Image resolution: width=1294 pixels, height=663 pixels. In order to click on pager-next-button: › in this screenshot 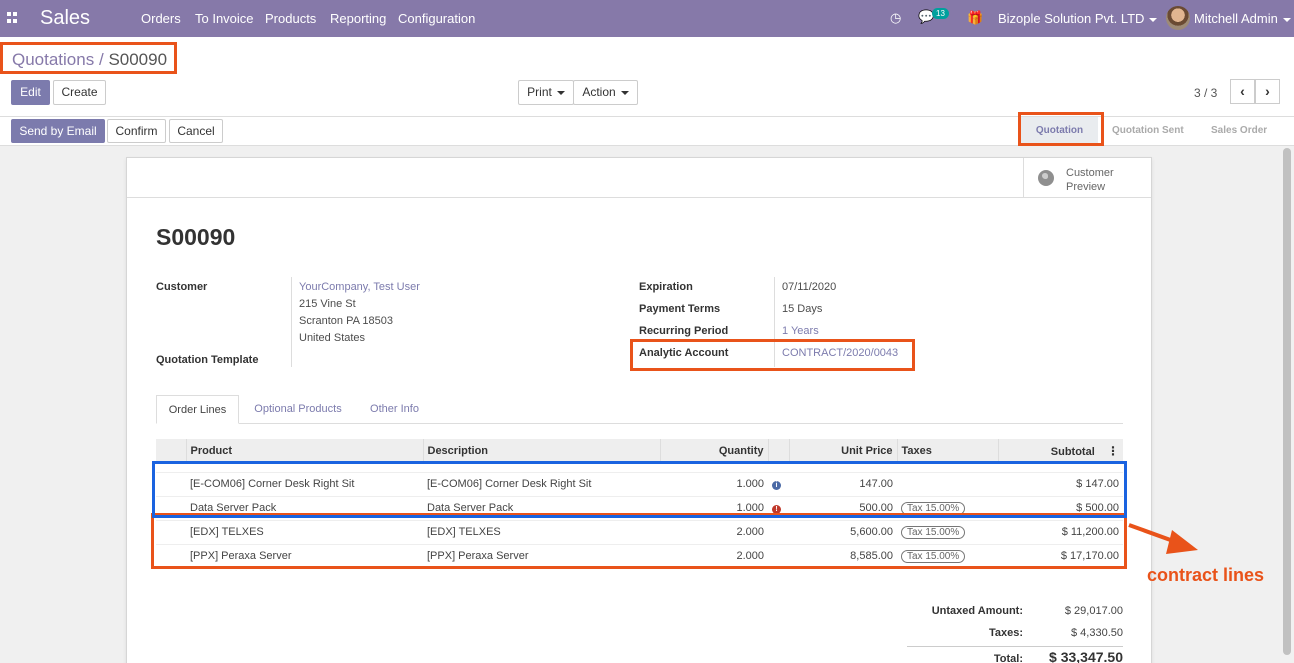, I will do `click(1267, 91)`.